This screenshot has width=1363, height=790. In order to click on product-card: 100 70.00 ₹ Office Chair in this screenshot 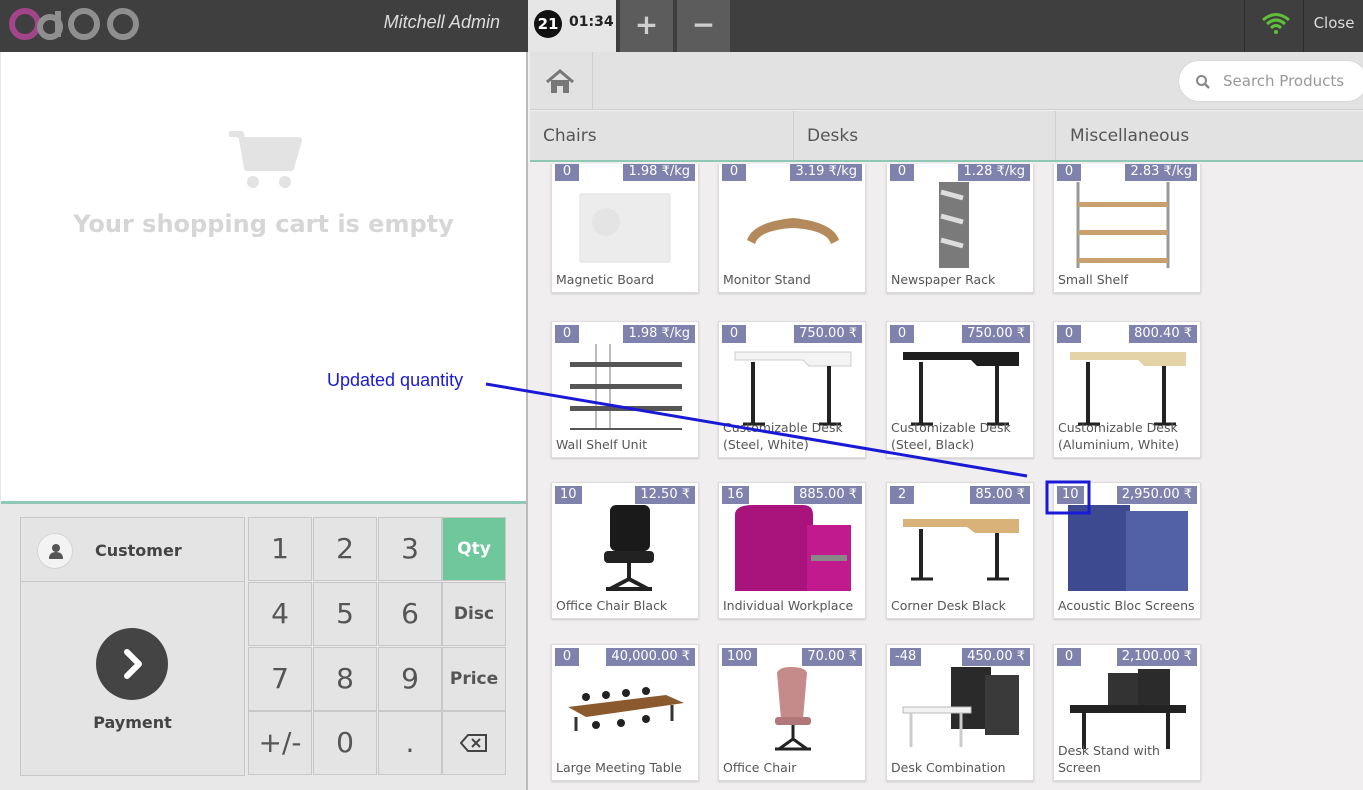, I will do `click(792, 712)`.